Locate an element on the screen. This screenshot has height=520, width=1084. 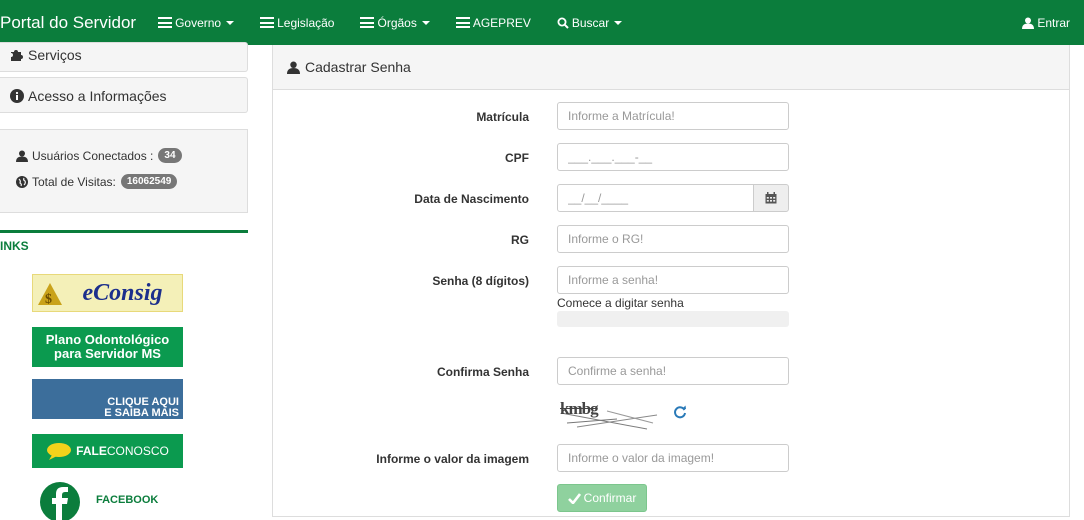
facebook-icon is located at coordinates (60, 501).